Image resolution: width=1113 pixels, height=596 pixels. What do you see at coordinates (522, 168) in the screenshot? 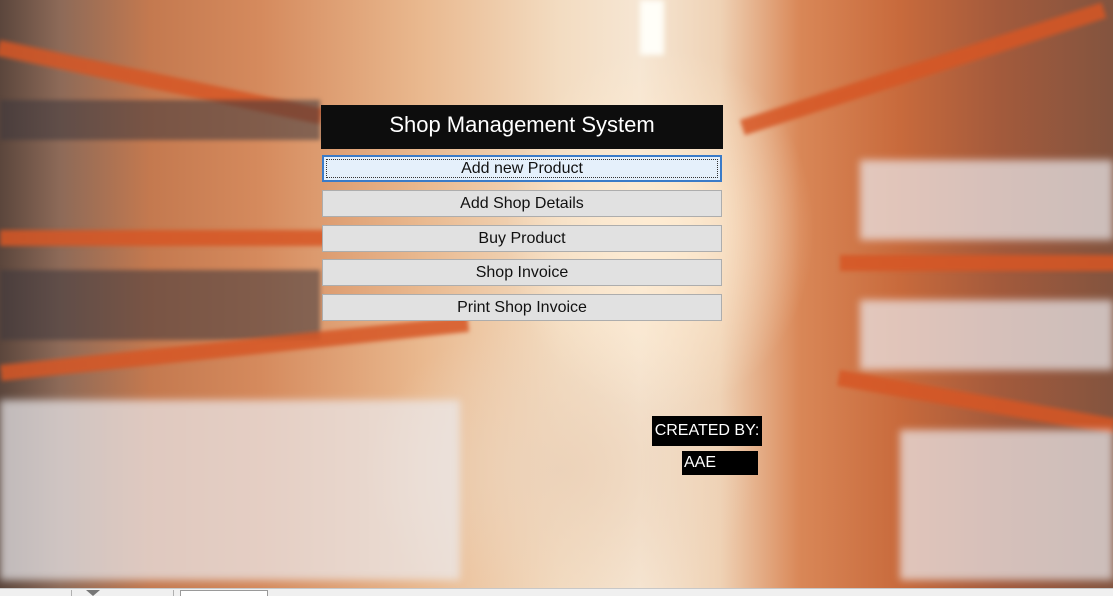
I see `add-new-product-button: Add new Product` at bounding box center [522, 168].